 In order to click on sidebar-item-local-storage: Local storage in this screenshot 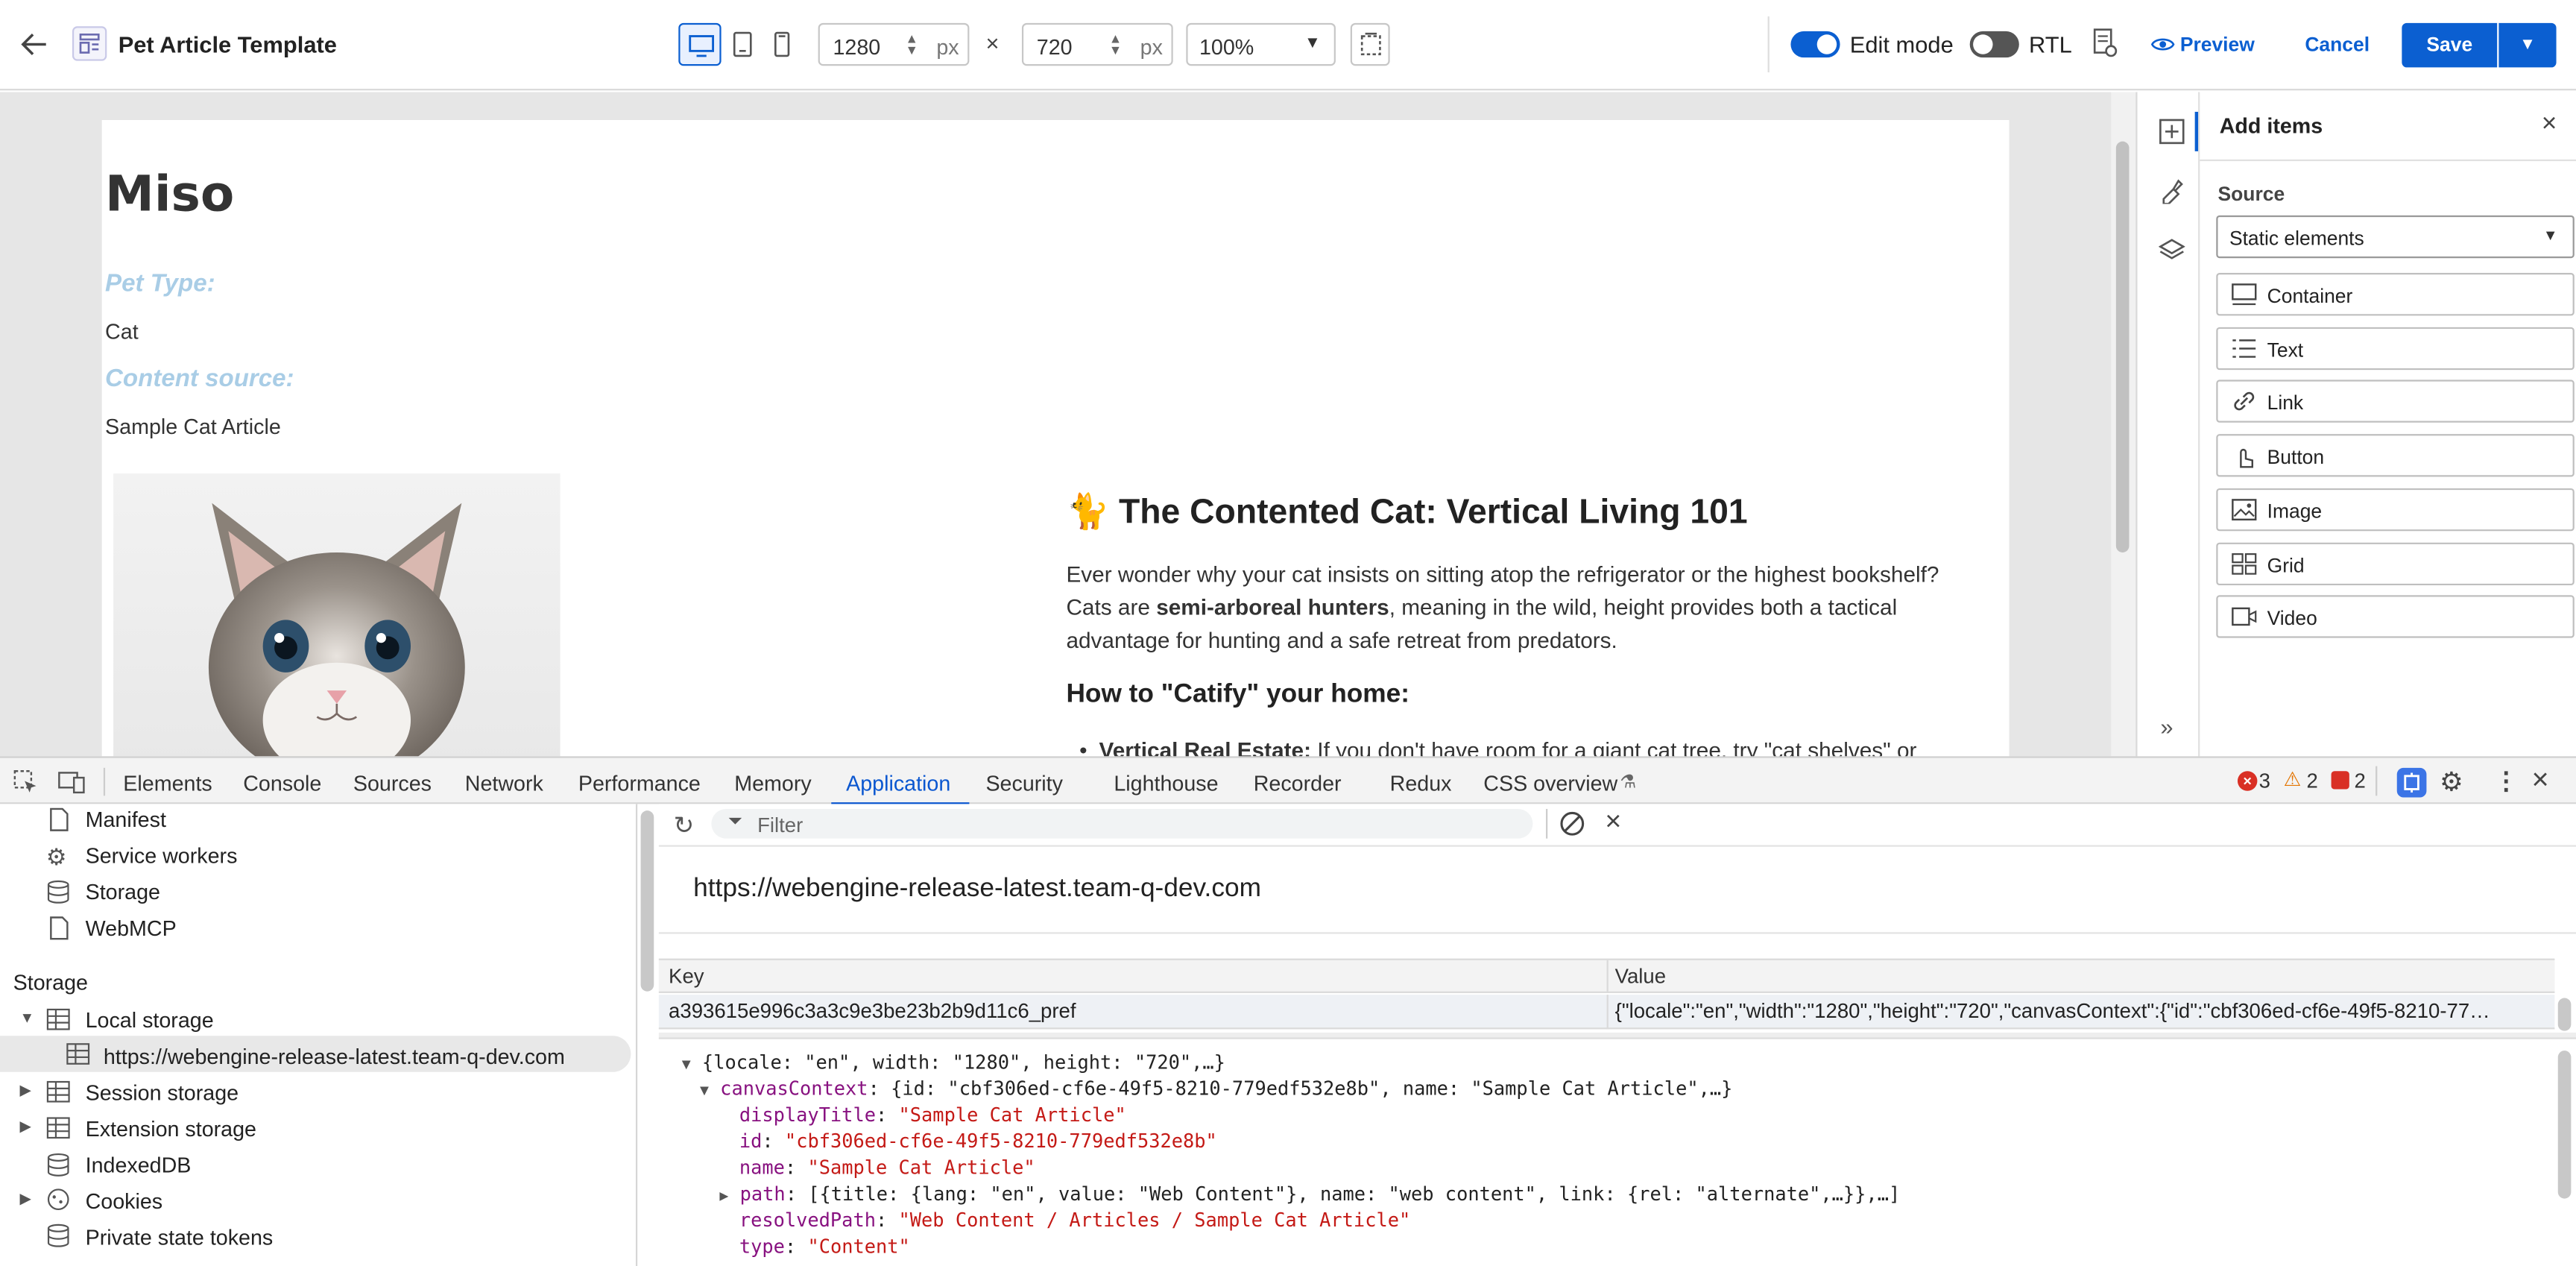, I will do `click(150, 1020)`.